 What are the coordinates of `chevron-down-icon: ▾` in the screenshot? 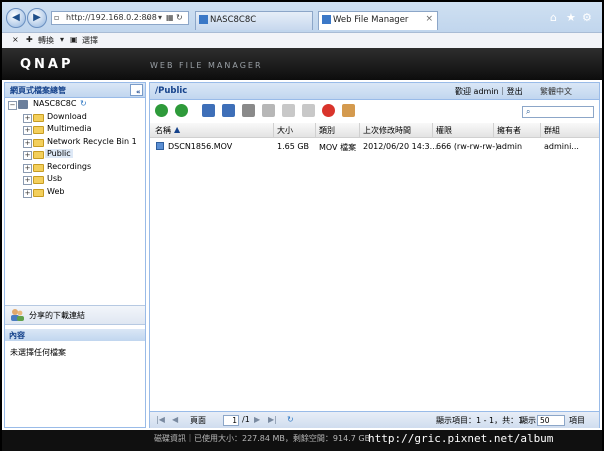 It's located at (62, 39).